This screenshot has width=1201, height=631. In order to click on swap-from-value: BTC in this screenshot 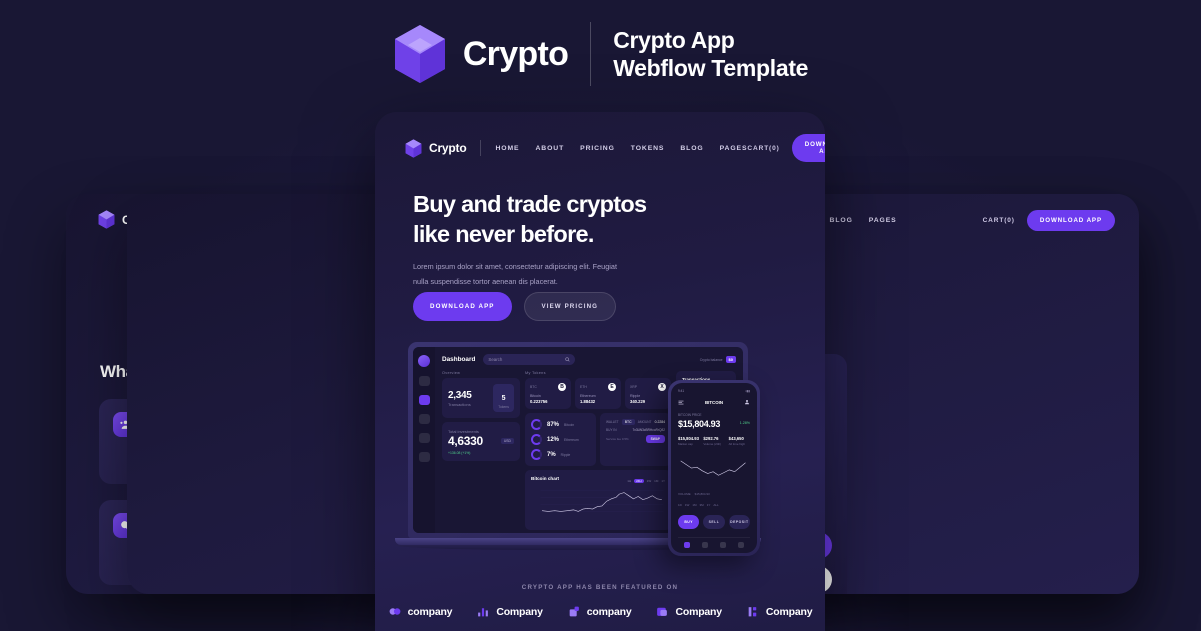, I will do `click(628, 422)`.